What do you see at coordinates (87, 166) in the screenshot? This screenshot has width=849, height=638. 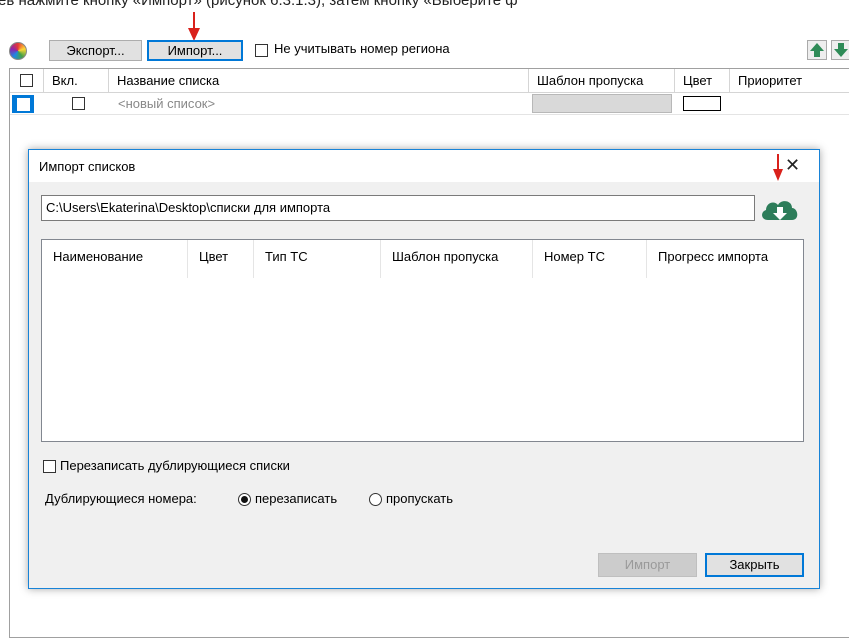 I see `dialog-title: Импорт списков` at bounding box center [87, 166].